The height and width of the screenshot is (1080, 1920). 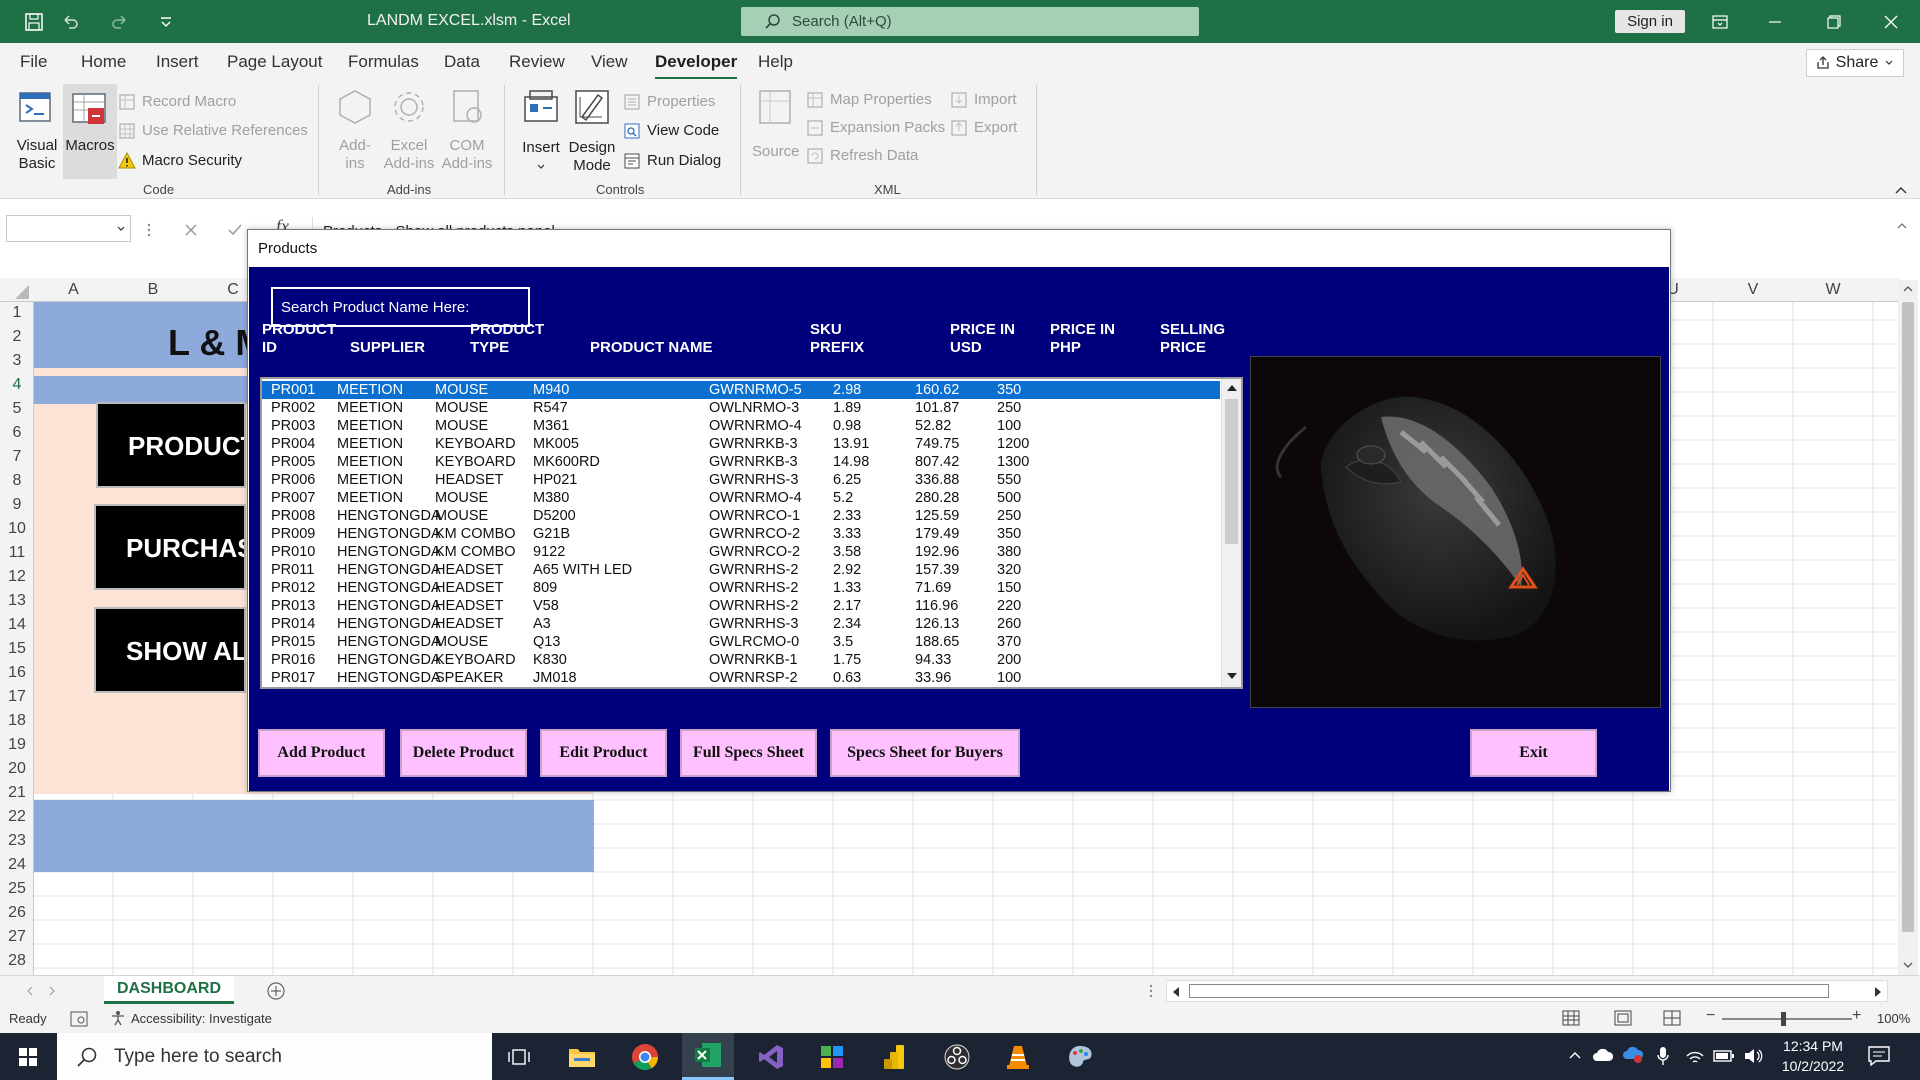 What do you see at coordinates (537, 62) in the screenshot?
I see `tab-review: Review` at bounding box center [537, 62].